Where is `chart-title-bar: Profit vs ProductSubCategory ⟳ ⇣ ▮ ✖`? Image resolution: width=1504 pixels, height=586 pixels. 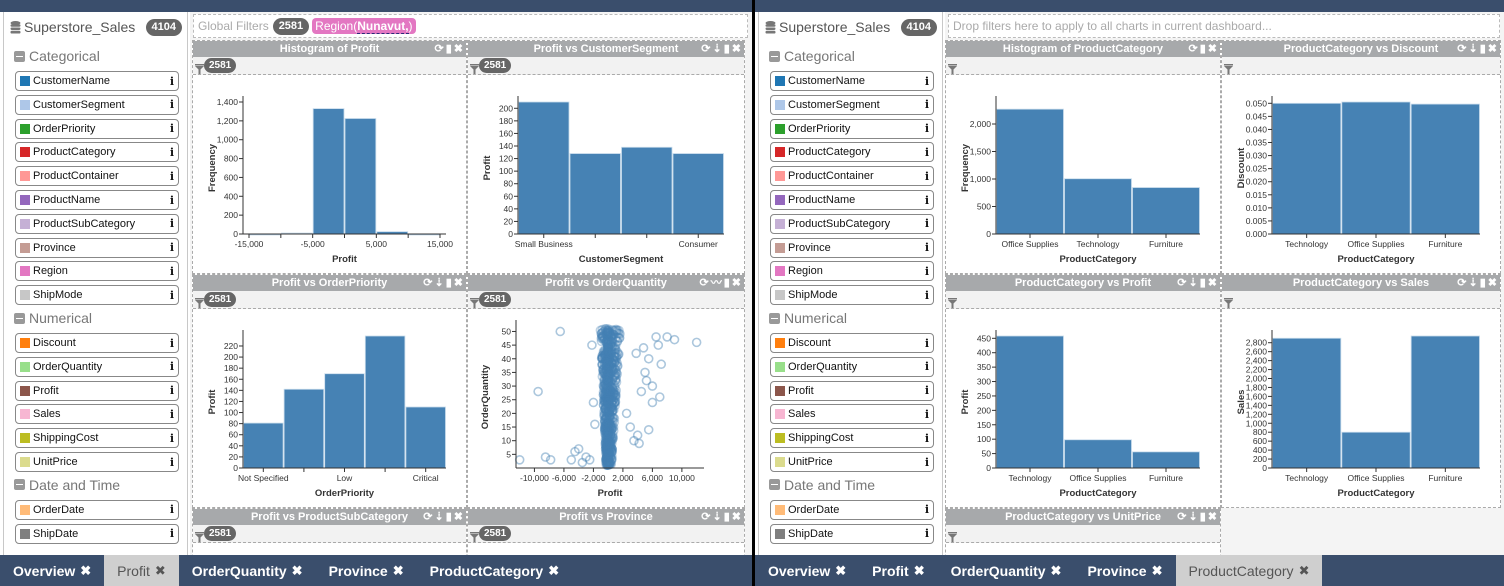 chart-title-bar: Profit vs ProductSubCategory ⟳ ⇣ ▮ ✖ is located at coordinates (329, 517).